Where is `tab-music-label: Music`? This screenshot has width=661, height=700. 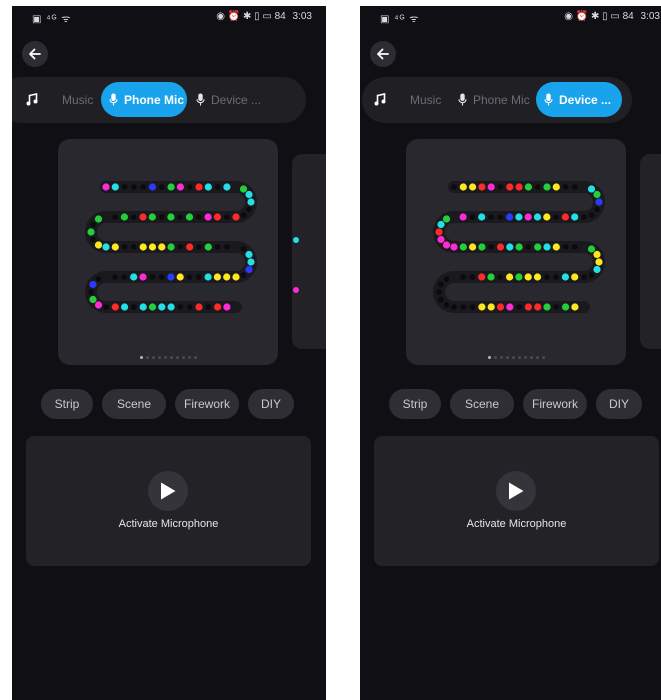 tab-music-label: Music is located at coordinates (78, 99).